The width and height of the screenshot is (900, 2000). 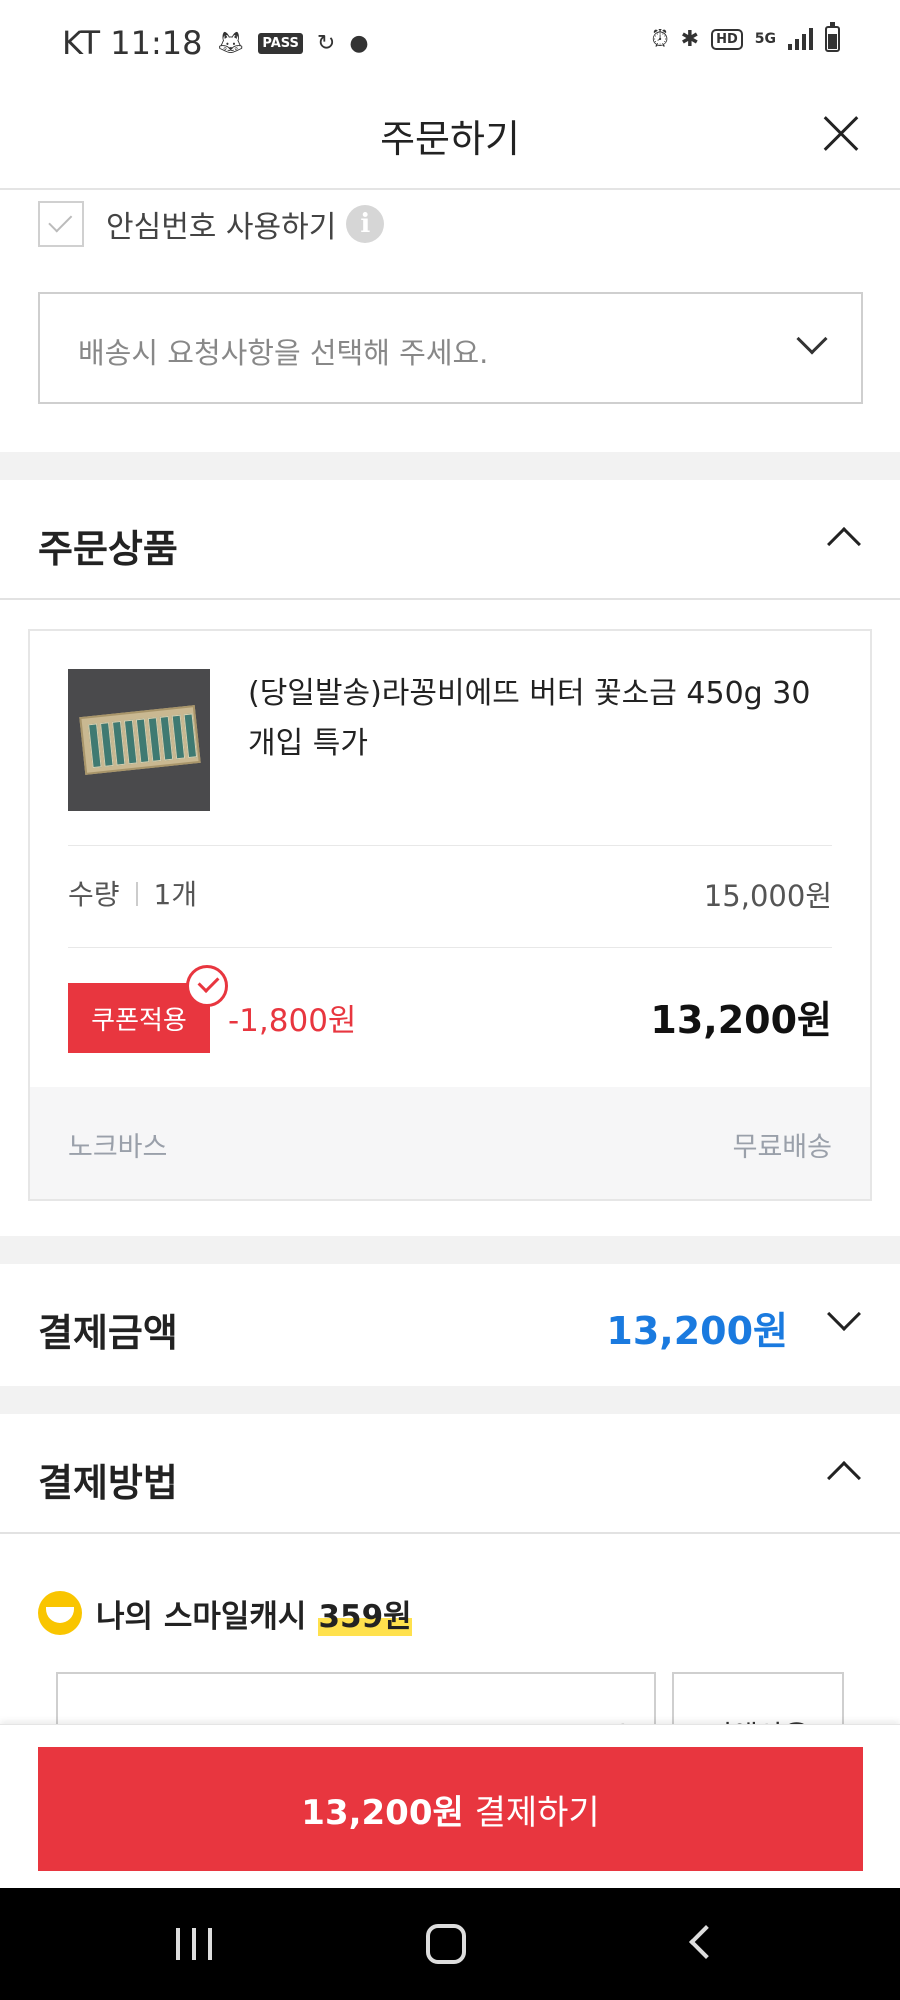 I want to click on payment-total: 13,200원, so click(x=697, y=1331).